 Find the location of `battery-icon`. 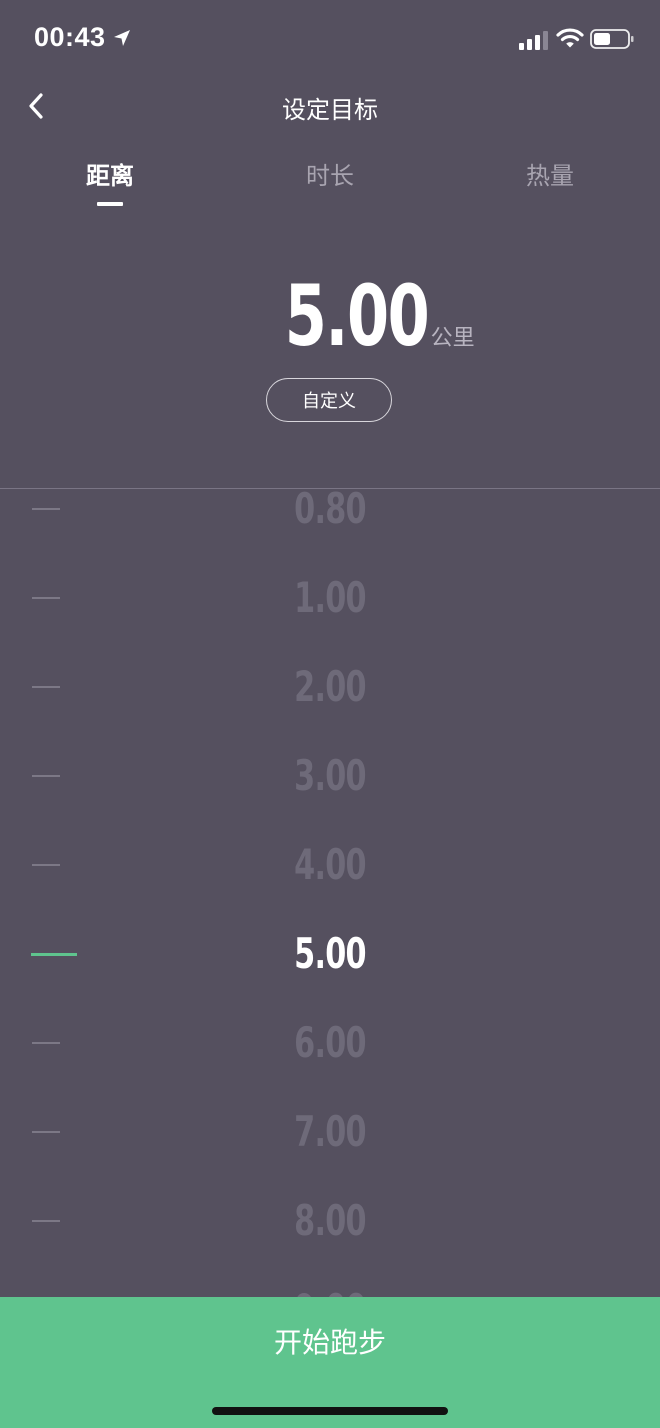

battery-icon is located at coordinates (612, 39).